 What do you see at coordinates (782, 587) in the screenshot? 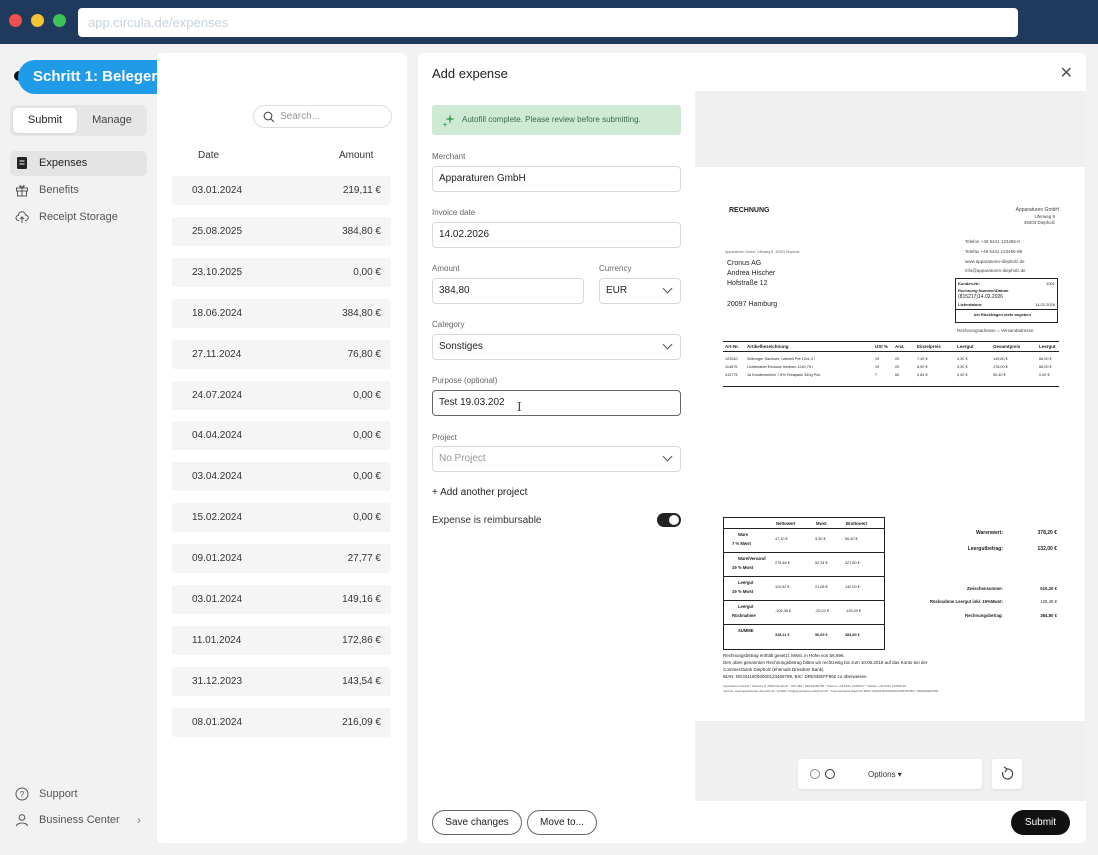
I see `vat-cell: 110,92 €` at bounding box center [782, 587].